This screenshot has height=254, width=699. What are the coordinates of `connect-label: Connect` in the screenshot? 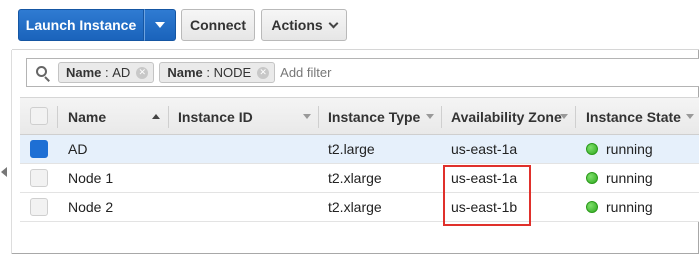 It's located at (218, 25).